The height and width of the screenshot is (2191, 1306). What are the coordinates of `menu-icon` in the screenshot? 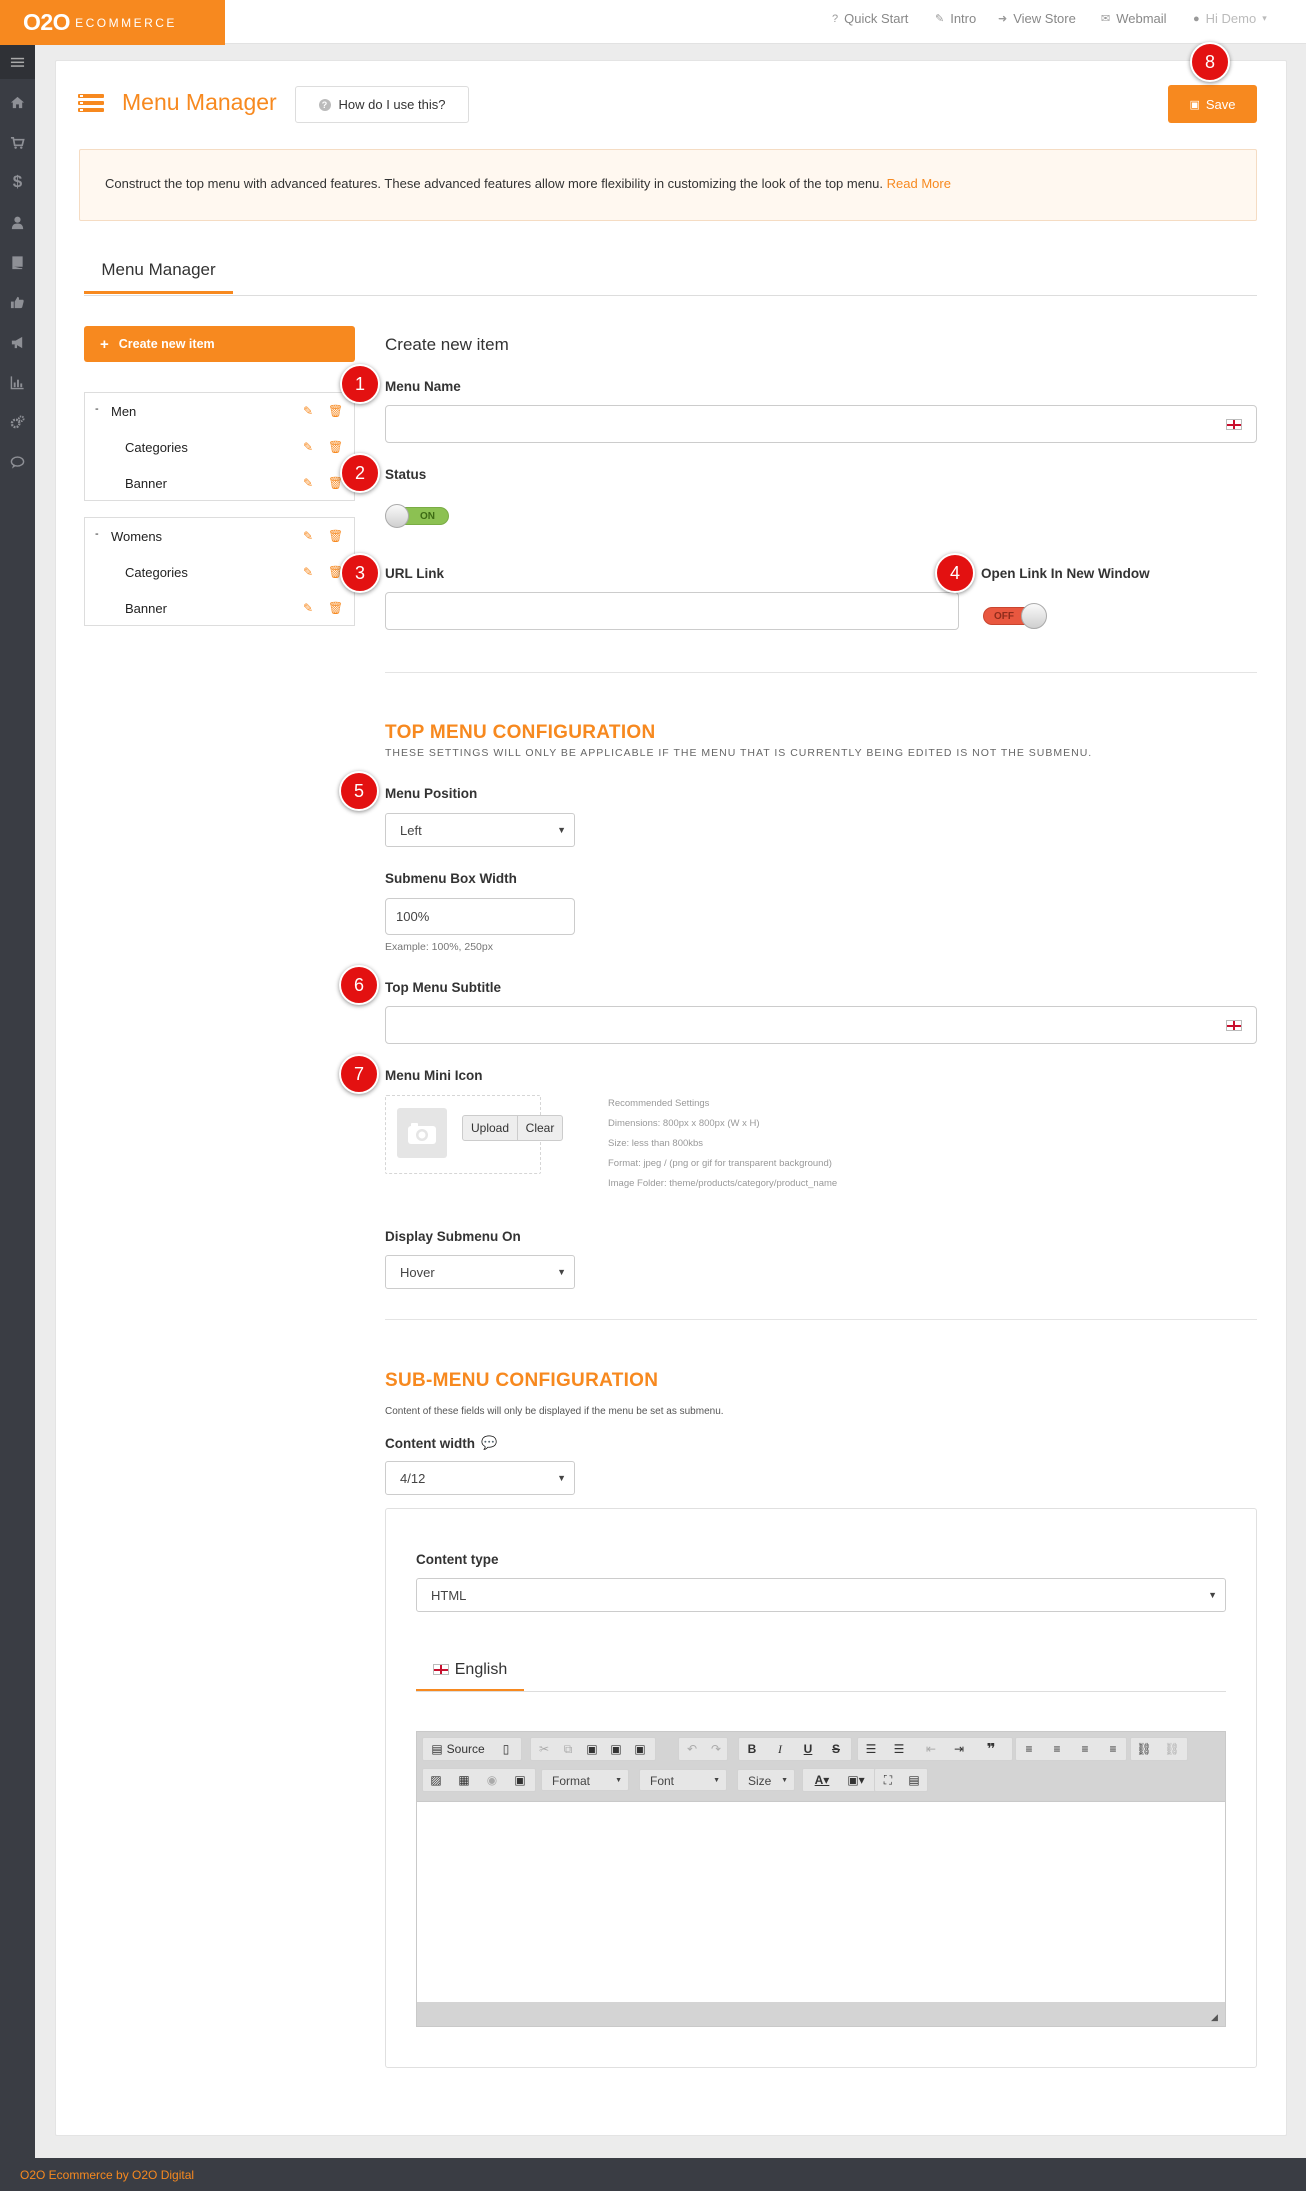 It's located at (17, 62).